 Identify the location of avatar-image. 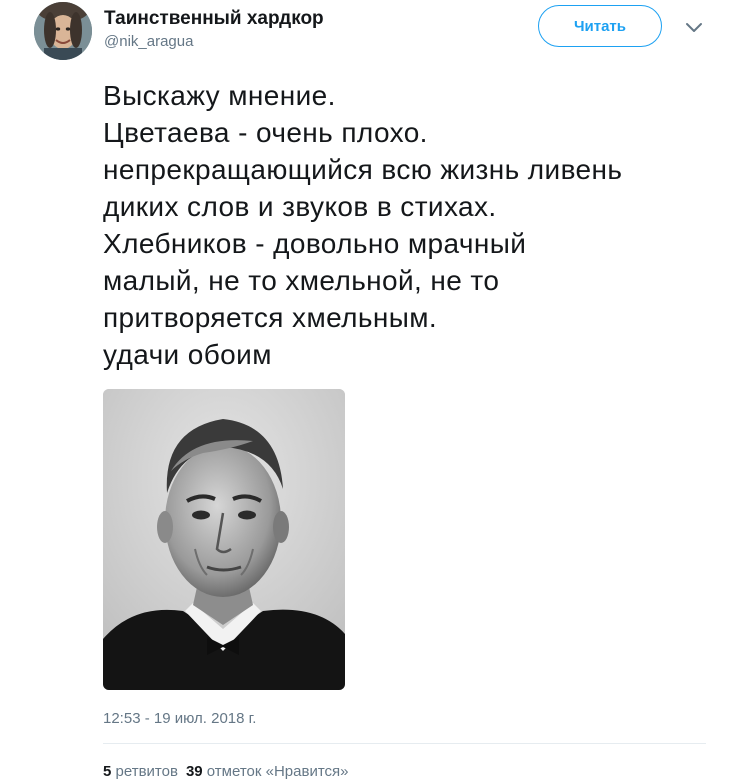
(63, 31).